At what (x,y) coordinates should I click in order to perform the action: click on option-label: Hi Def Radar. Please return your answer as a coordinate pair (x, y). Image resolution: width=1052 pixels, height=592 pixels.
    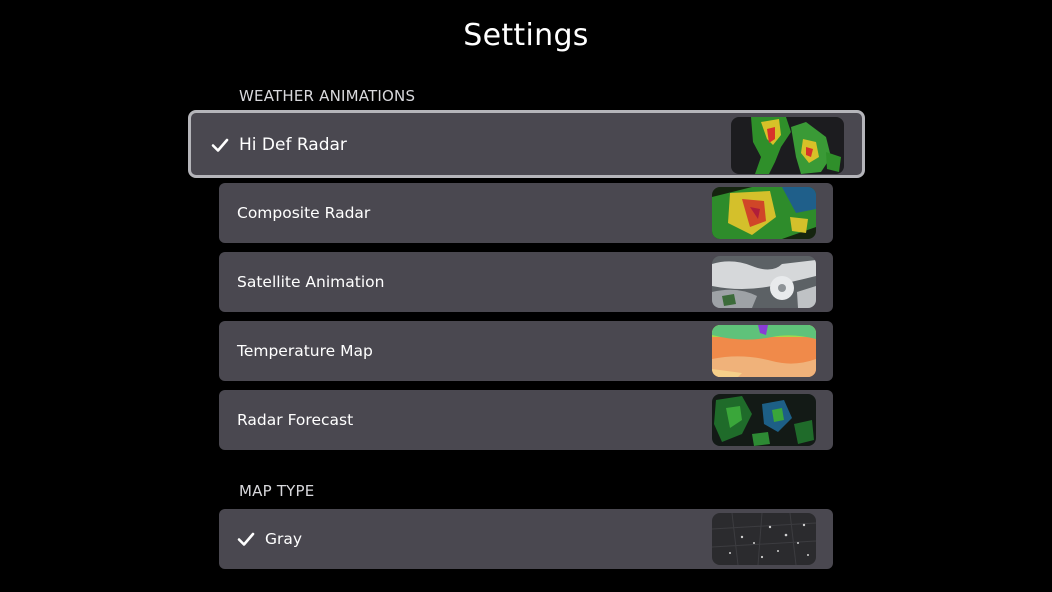
    Looking at the image, I should click on (293, 145).